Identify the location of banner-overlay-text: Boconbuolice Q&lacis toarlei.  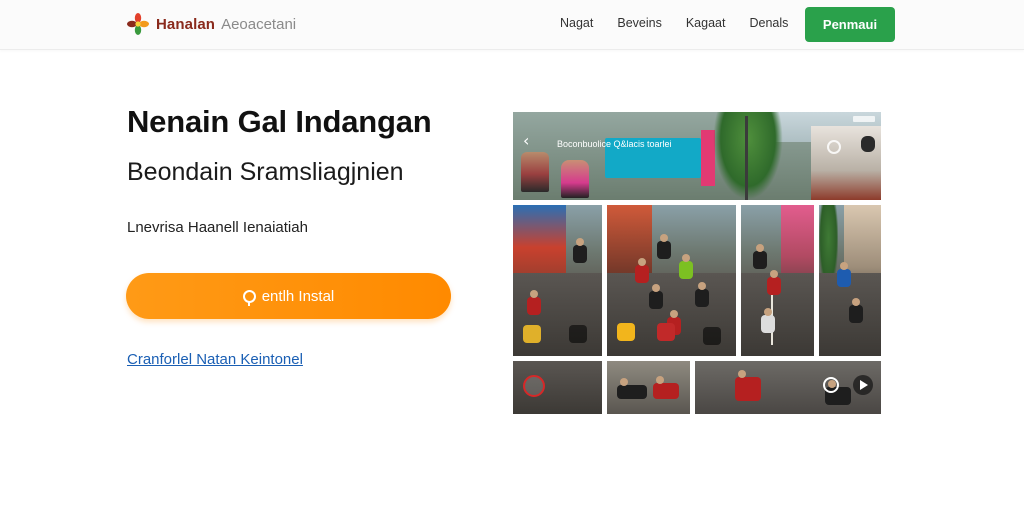
(614, 144).